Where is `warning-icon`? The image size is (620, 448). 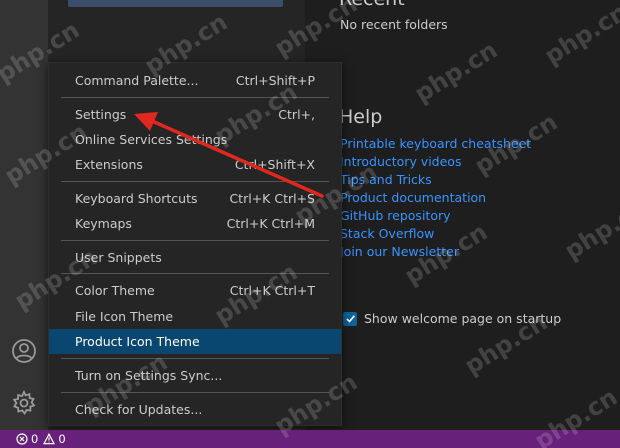
warning-icon is located at coordinates (49, 439).